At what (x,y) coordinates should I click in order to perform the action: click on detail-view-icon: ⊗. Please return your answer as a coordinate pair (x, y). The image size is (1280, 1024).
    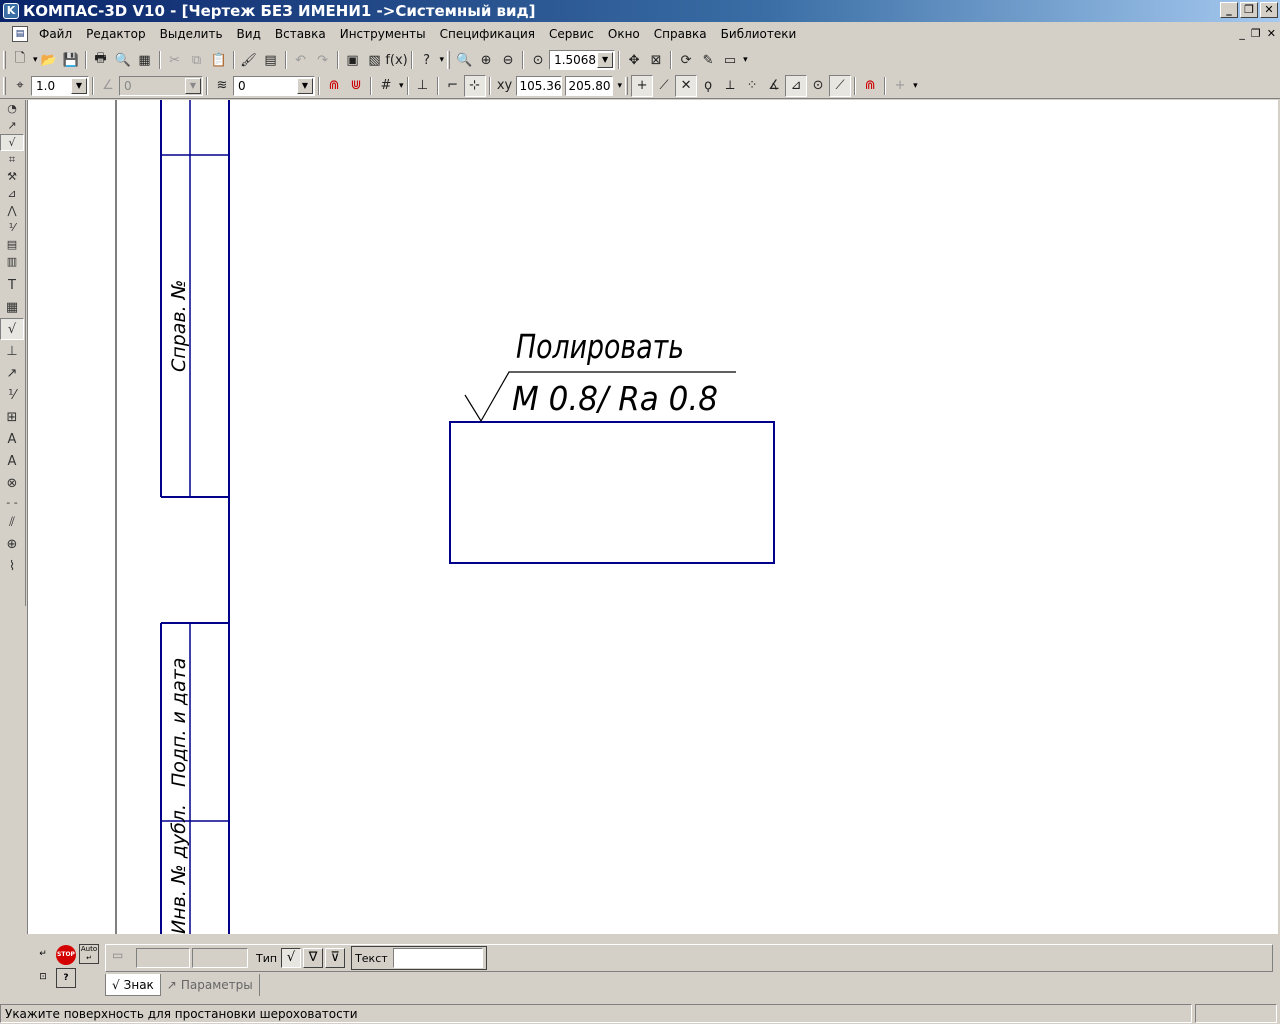
    Looking at the image, I should click on (12, 483).